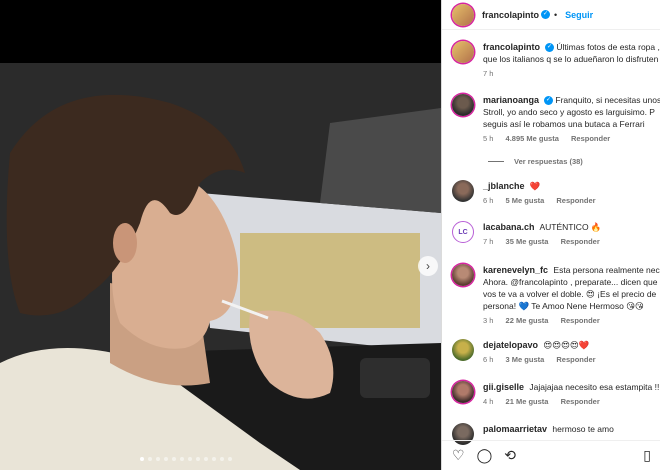  What do you see at coordinates (488, 73) in the screenshot?
I see `caption-time: 7 h` at bounding box center [488, 73].